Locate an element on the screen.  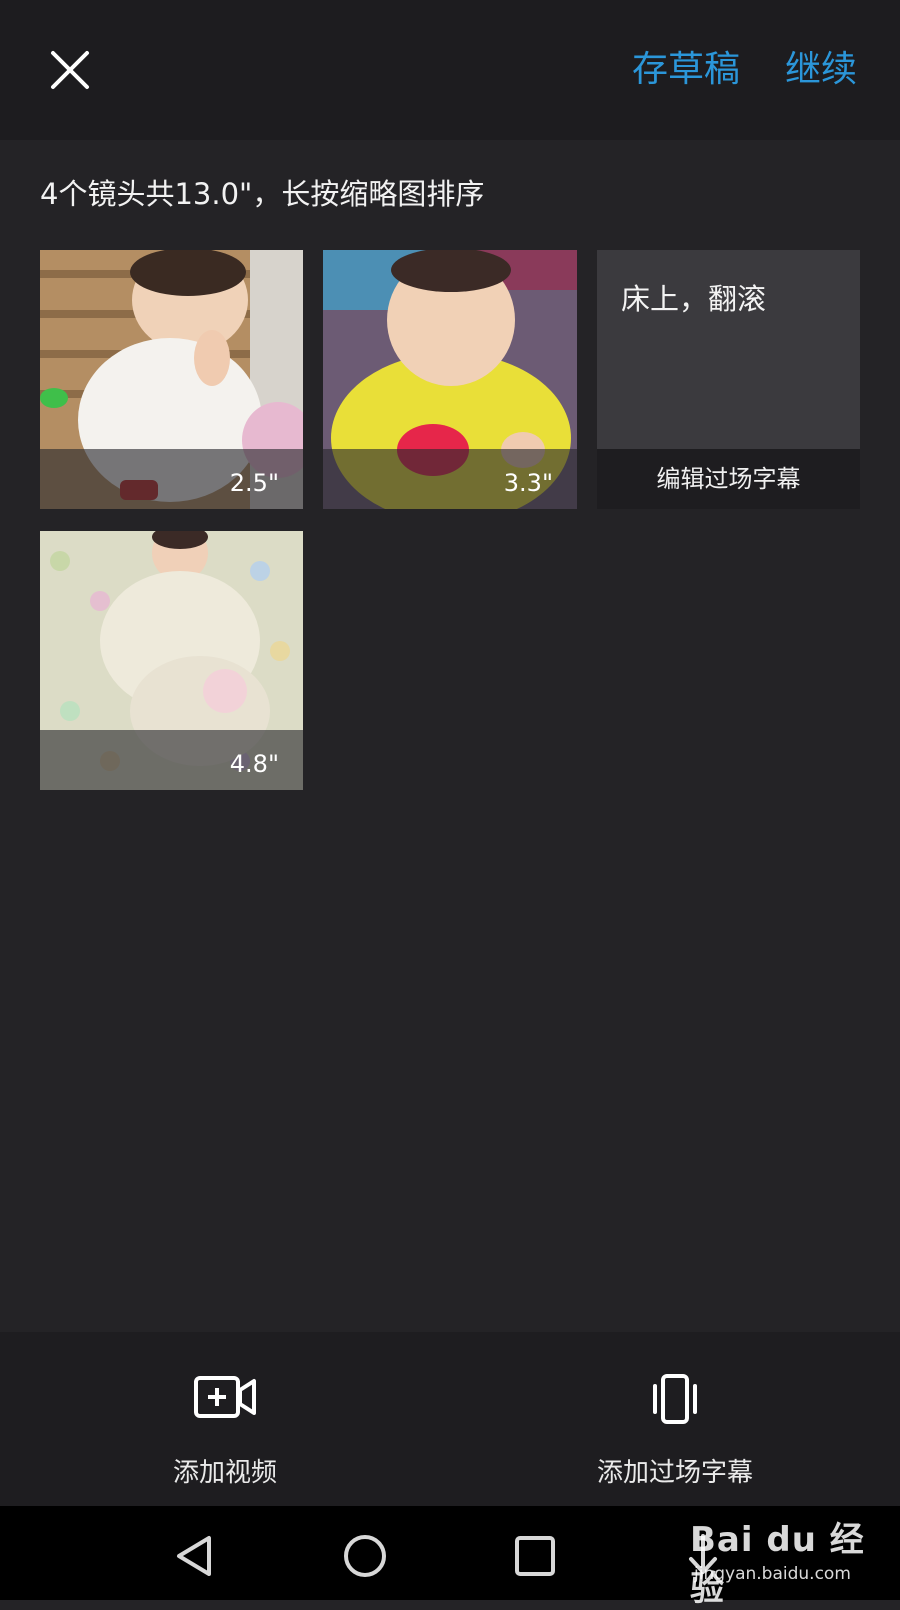
nav-home-icon is located at coordinates (365, 1556).